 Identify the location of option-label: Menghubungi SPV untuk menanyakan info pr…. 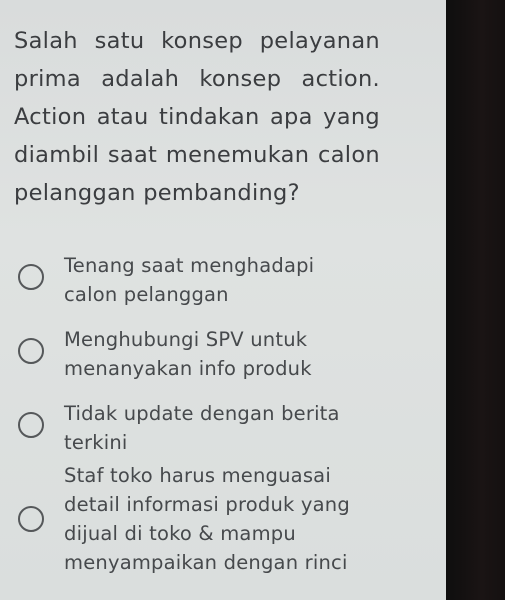
(188, 354).